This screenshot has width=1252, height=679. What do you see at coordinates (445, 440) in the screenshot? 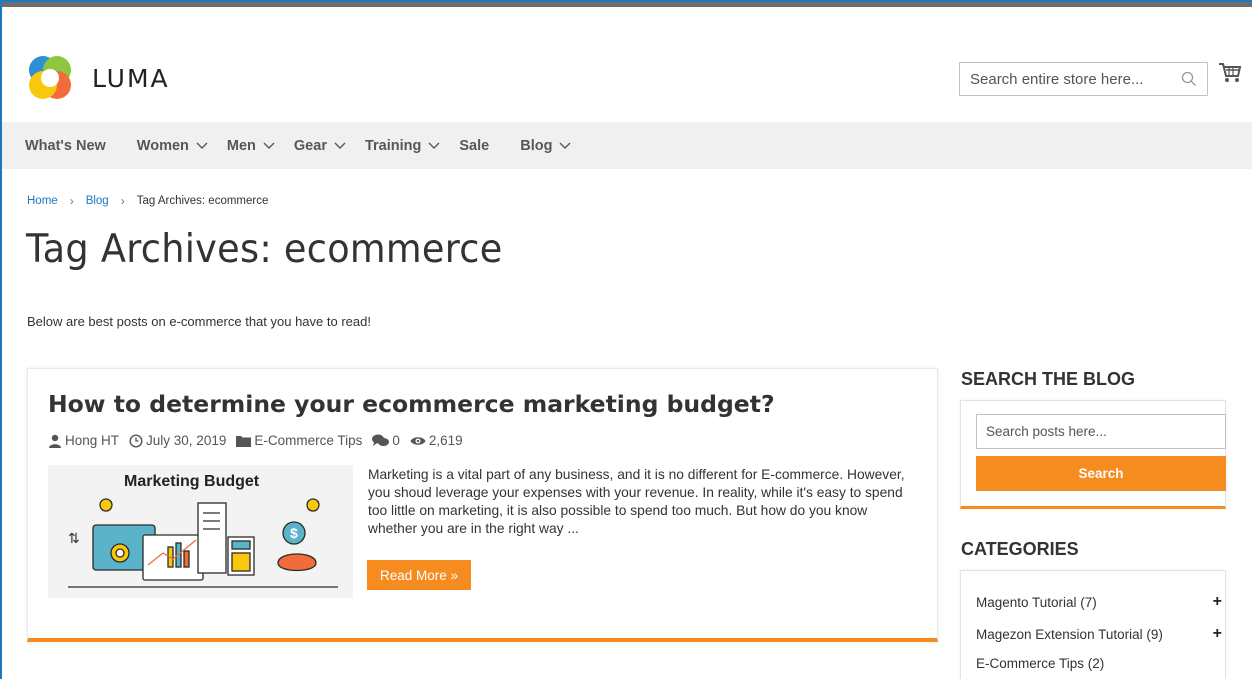
I see `post-views-count: 2,619` at bounding box center [445, 440].